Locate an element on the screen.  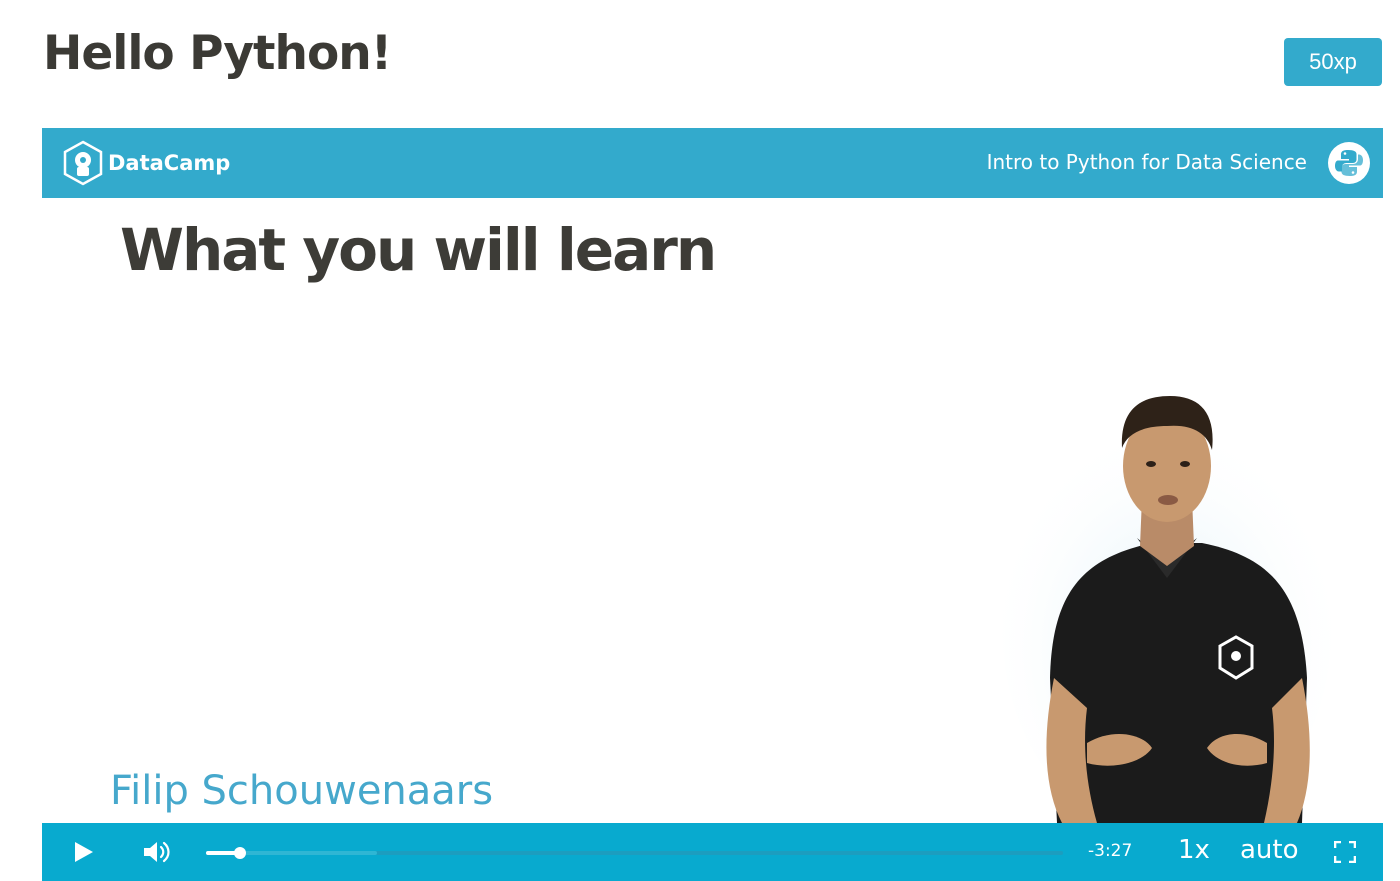
play-button is located at coordinates (83, 852).